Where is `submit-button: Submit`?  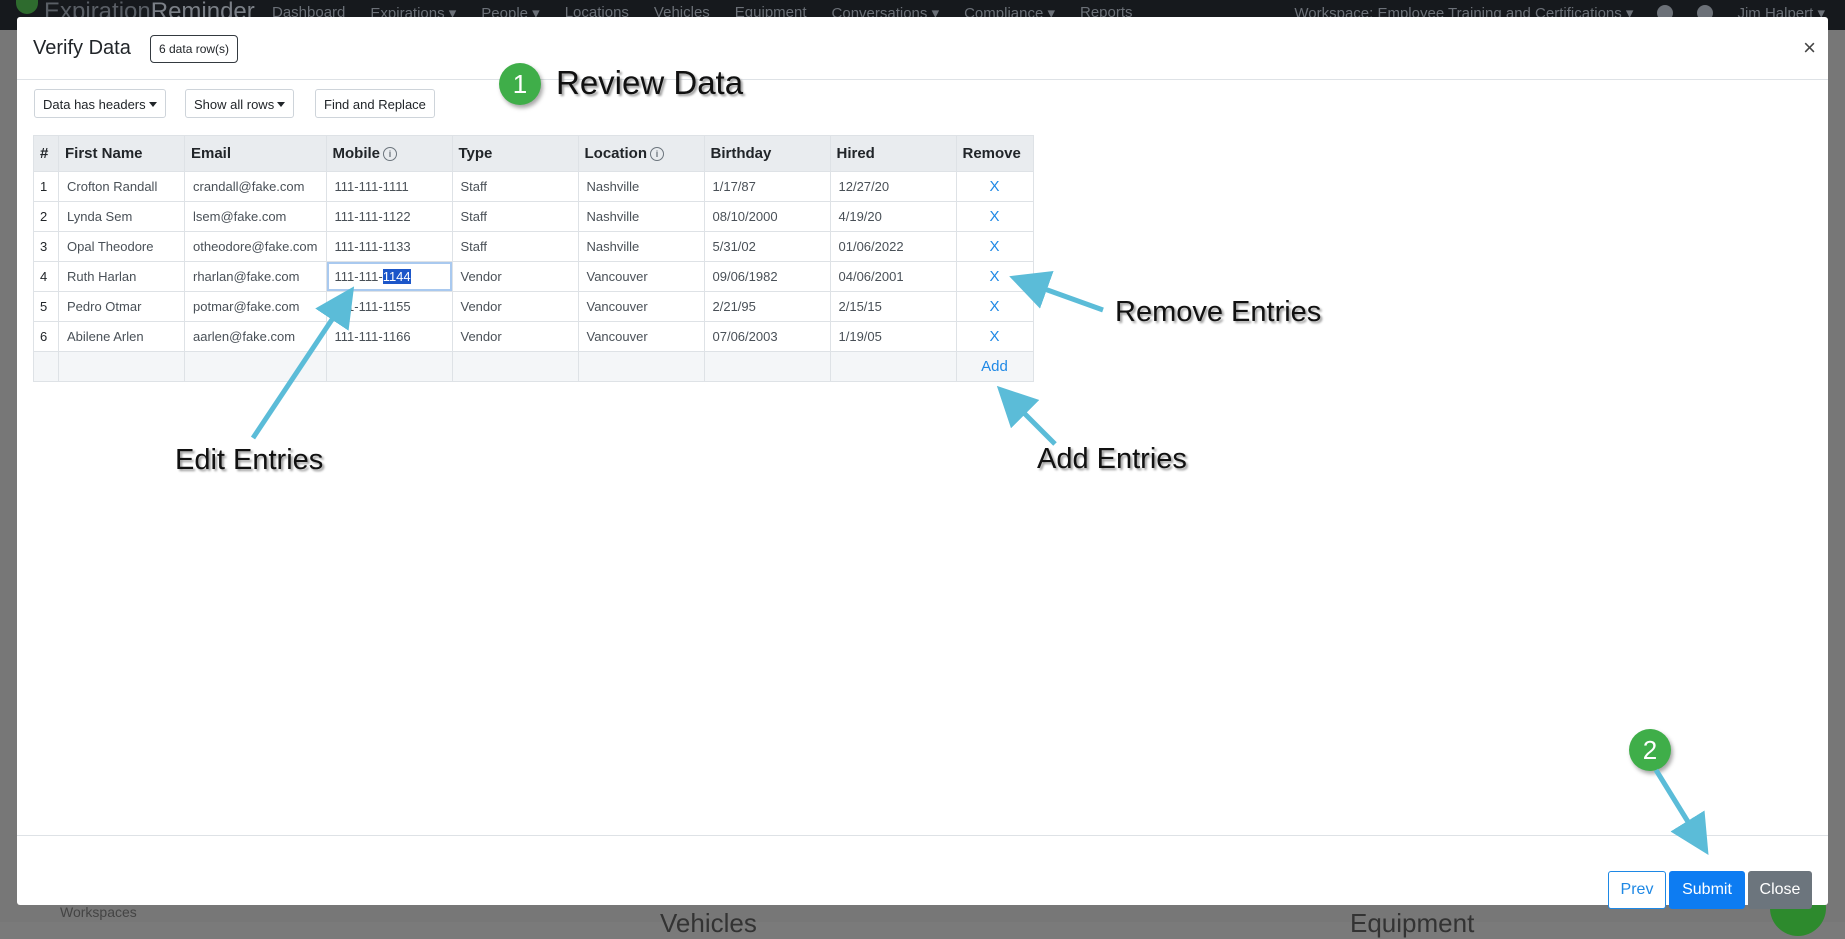
submit-button: Submit is located at coordinates (1707, 890).